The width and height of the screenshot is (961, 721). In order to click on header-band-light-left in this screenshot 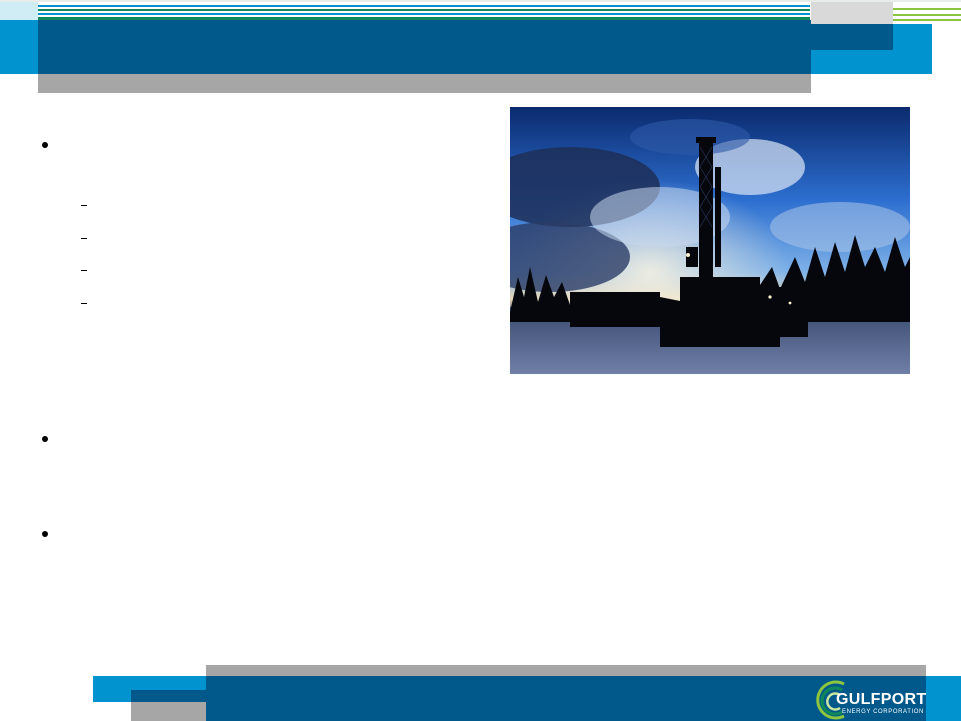, I will do `click(19, 47)`.